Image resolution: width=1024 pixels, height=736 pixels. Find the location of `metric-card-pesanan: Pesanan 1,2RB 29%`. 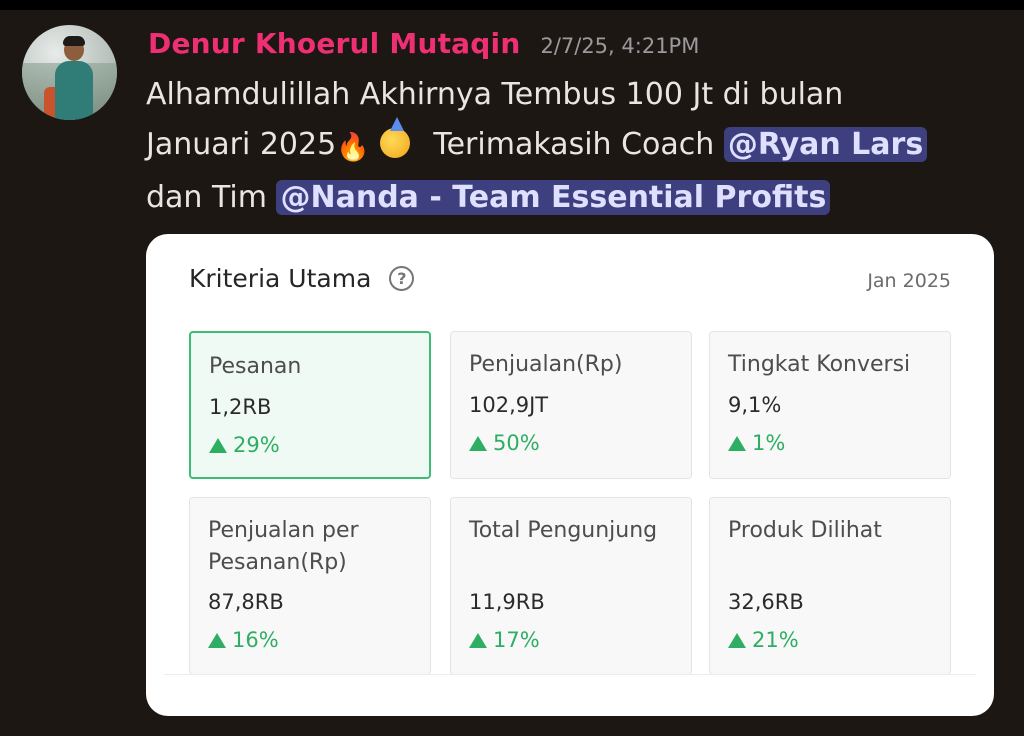

metric-card-pesanan: Pesanan 1,2RB 29% is located at coordinates (310, 405).